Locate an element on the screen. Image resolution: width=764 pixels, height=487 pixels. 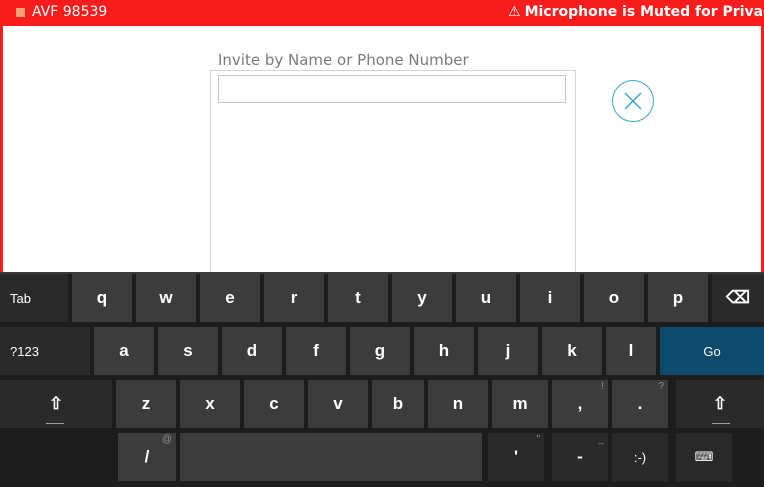
key-dash: - _ is located at coordinates (580, 457).